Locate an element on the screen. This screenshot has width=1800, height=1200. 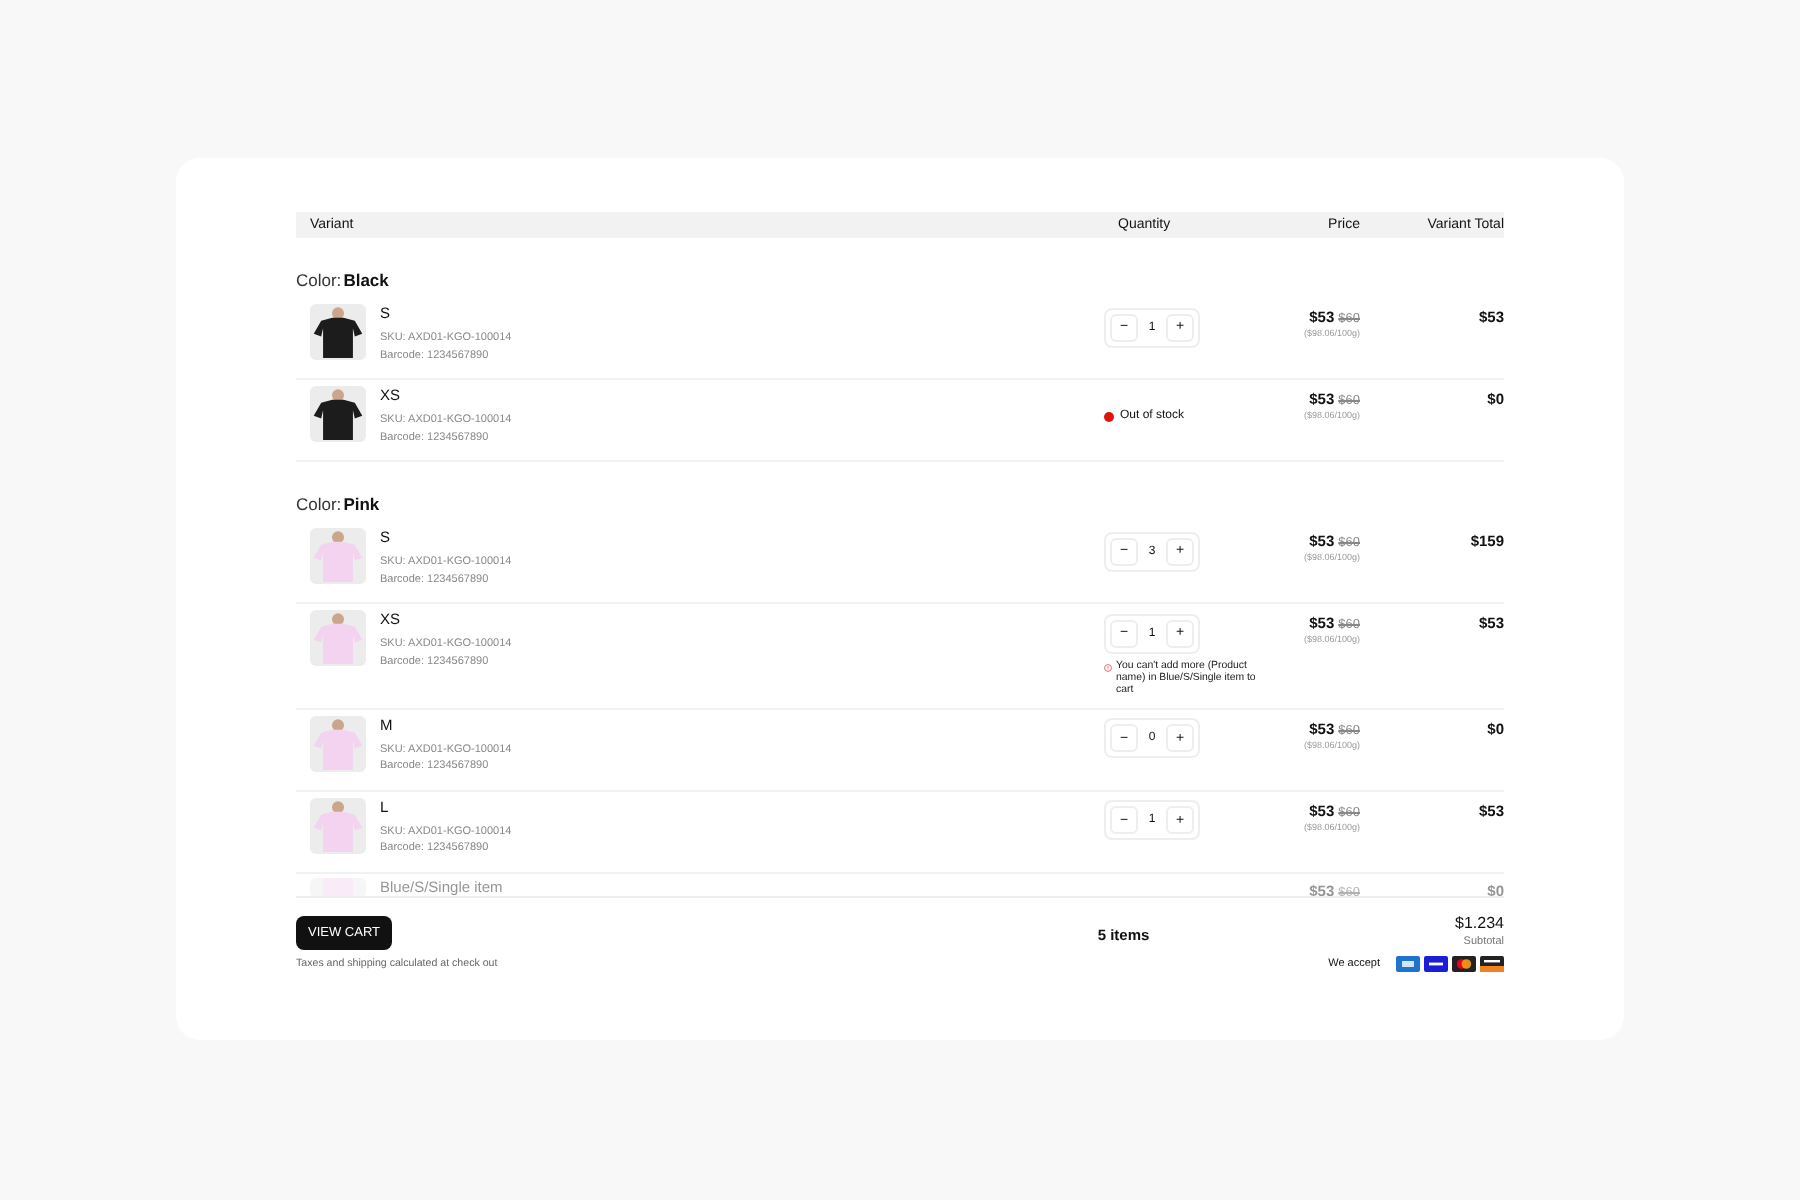
warning-icon is located at coordinates (1108, 667).